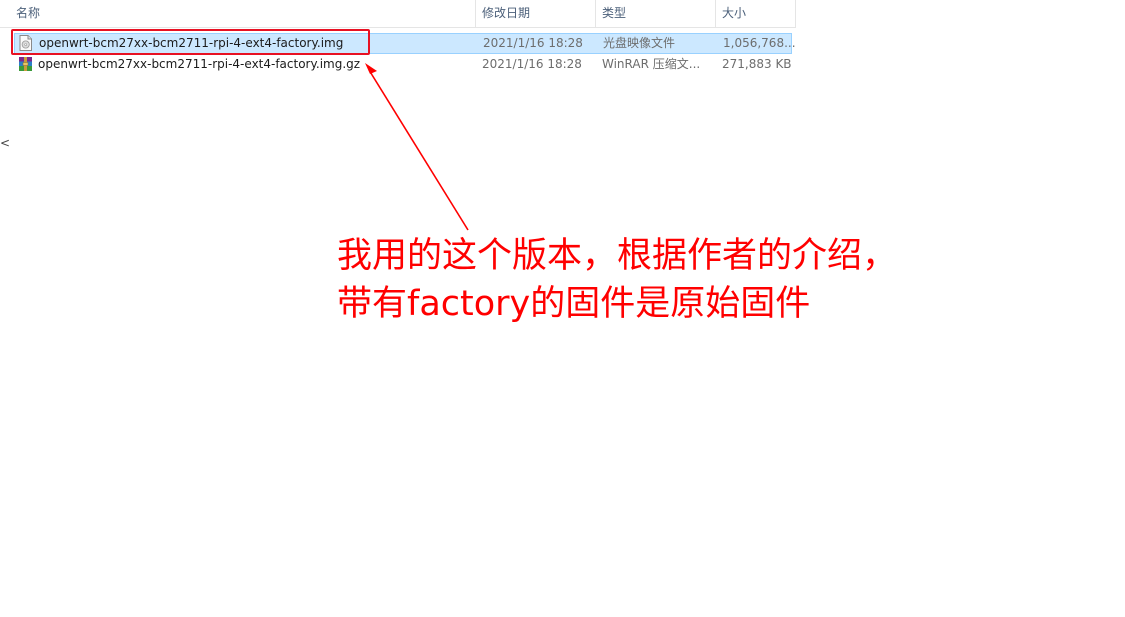  Describe the element at coordinates (795, 13) in the screenshot. I see `column-divider` at that location.